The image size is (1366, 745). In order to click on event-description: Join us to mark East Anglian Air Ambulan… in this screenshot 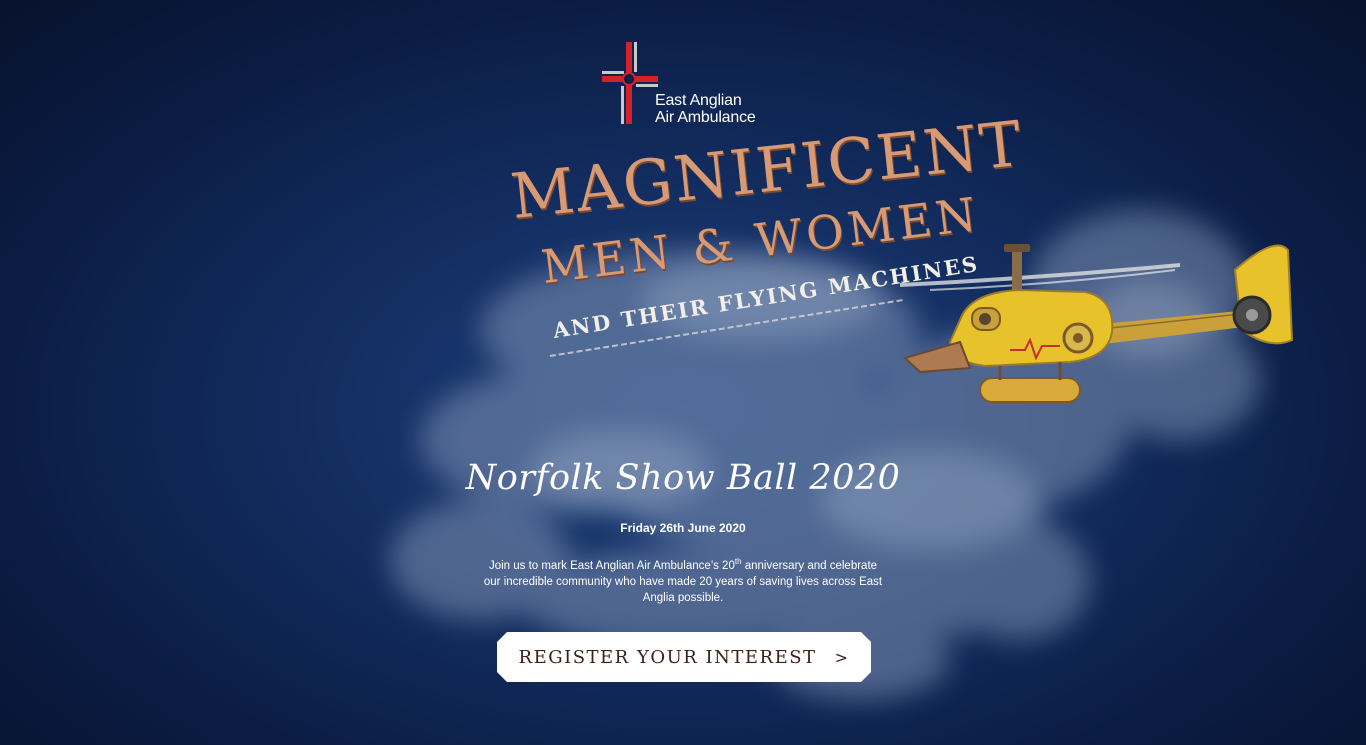, I will do `click(683, 582)`.